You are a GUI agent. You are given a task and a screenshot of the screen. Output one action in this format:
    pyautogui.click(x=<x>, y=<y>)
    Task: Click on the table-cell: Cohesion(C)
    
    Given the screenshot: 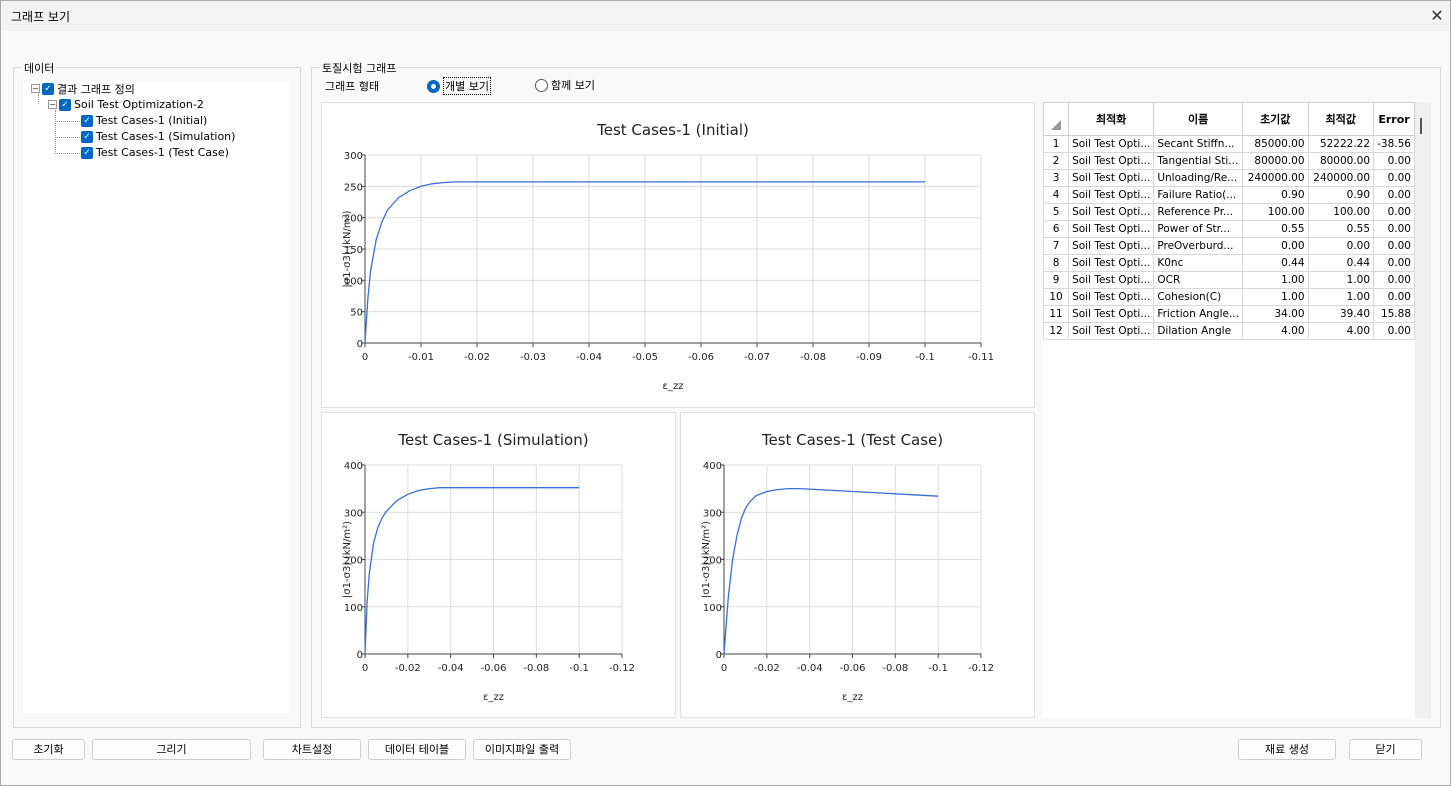 What is the action you would take?
    pyautogui.click(x=1198, y=297)
    